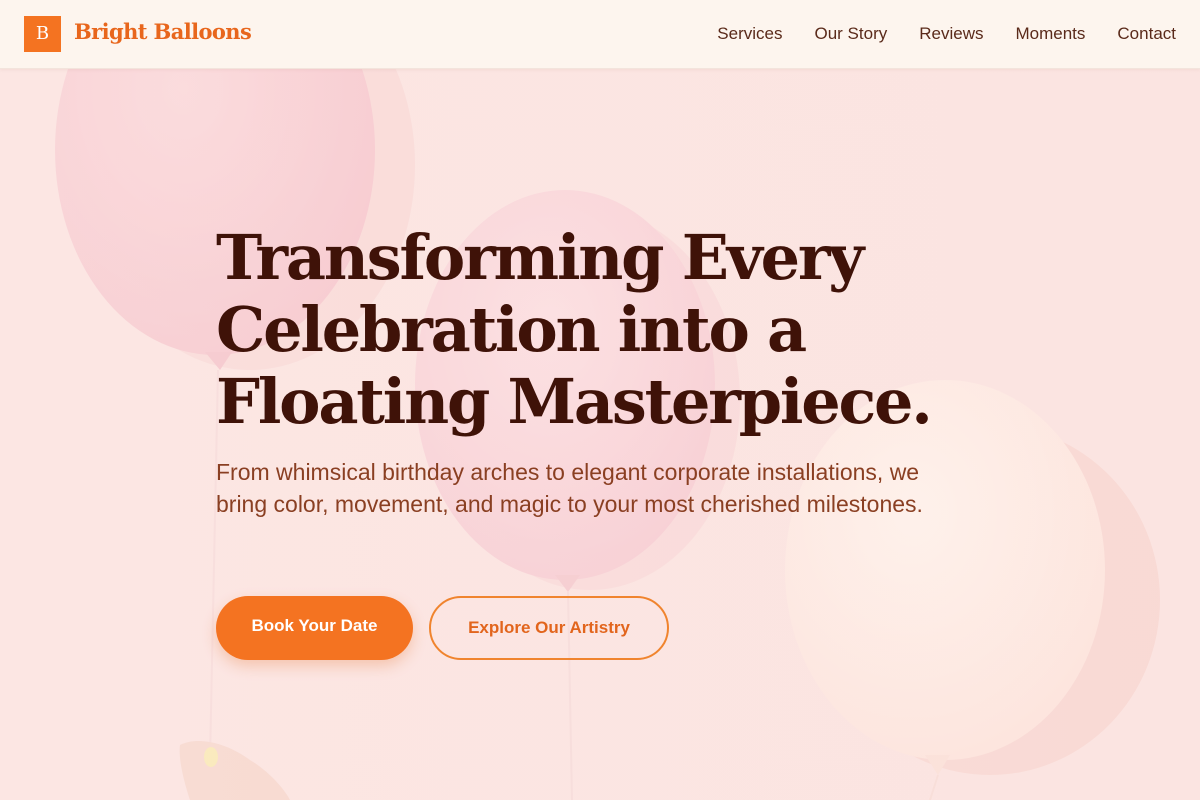  Describe the element at coordinates (951, 34) in the screenshot. I see `nav-link-reviews: Reviews` at that location.